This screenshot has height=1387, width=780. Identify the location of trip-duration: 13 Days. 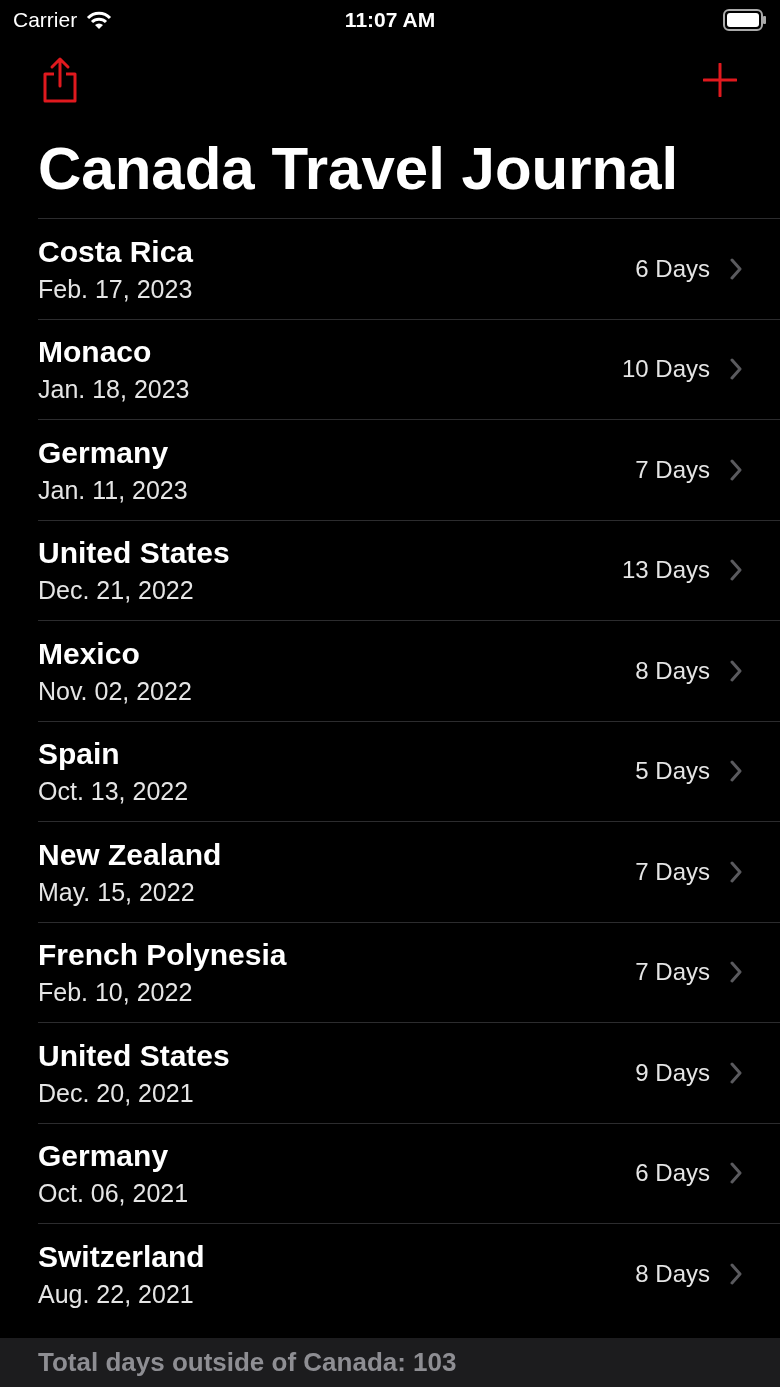
(665, 570).